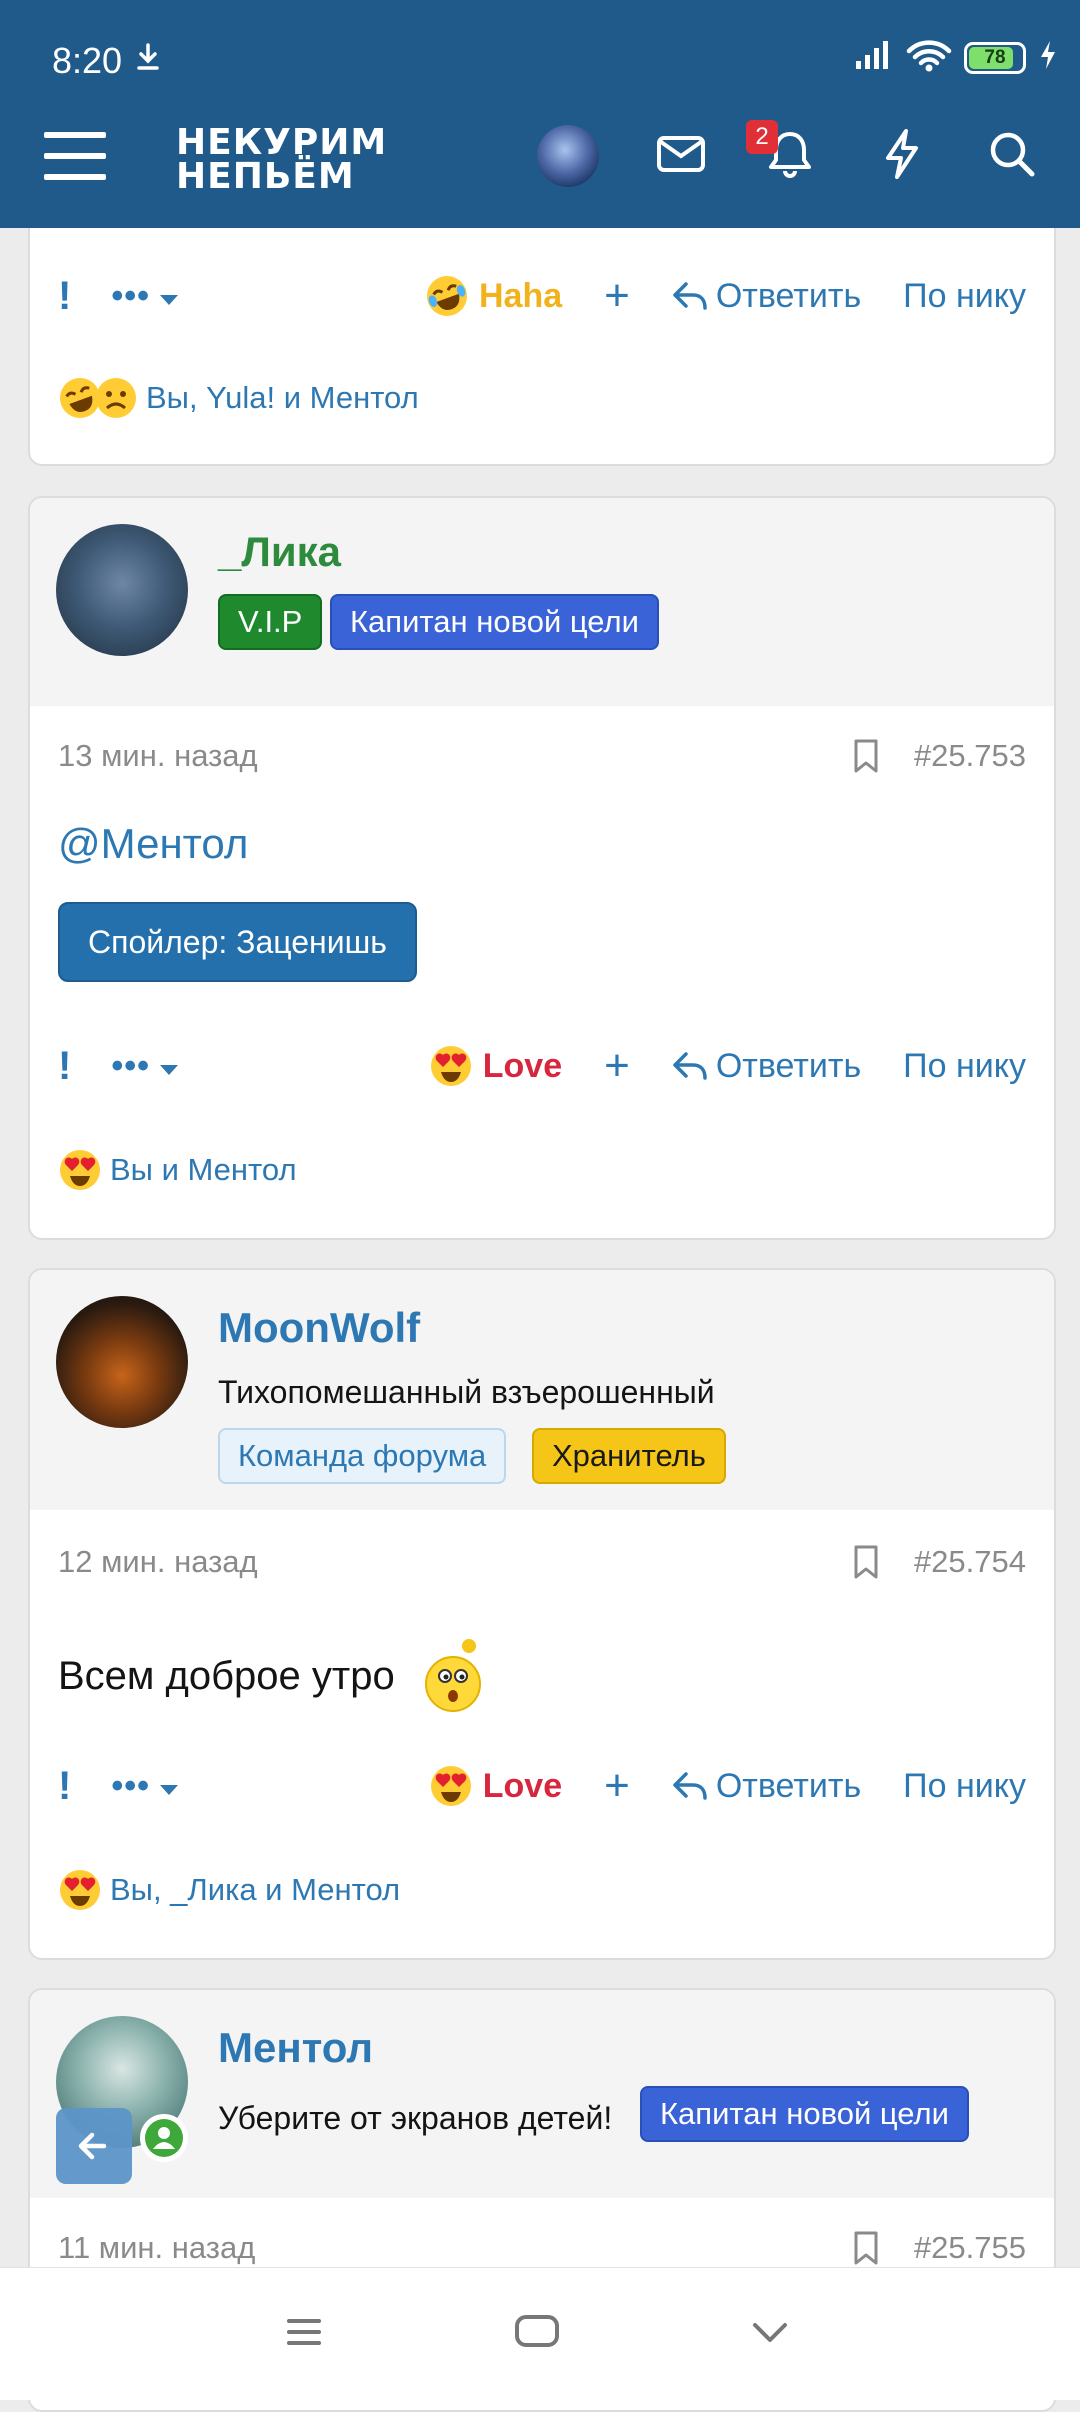 Image resolution: width=1080 pixels, height=2412 pixels. I want to click on reaction-button: Haha, so click(493, 296).